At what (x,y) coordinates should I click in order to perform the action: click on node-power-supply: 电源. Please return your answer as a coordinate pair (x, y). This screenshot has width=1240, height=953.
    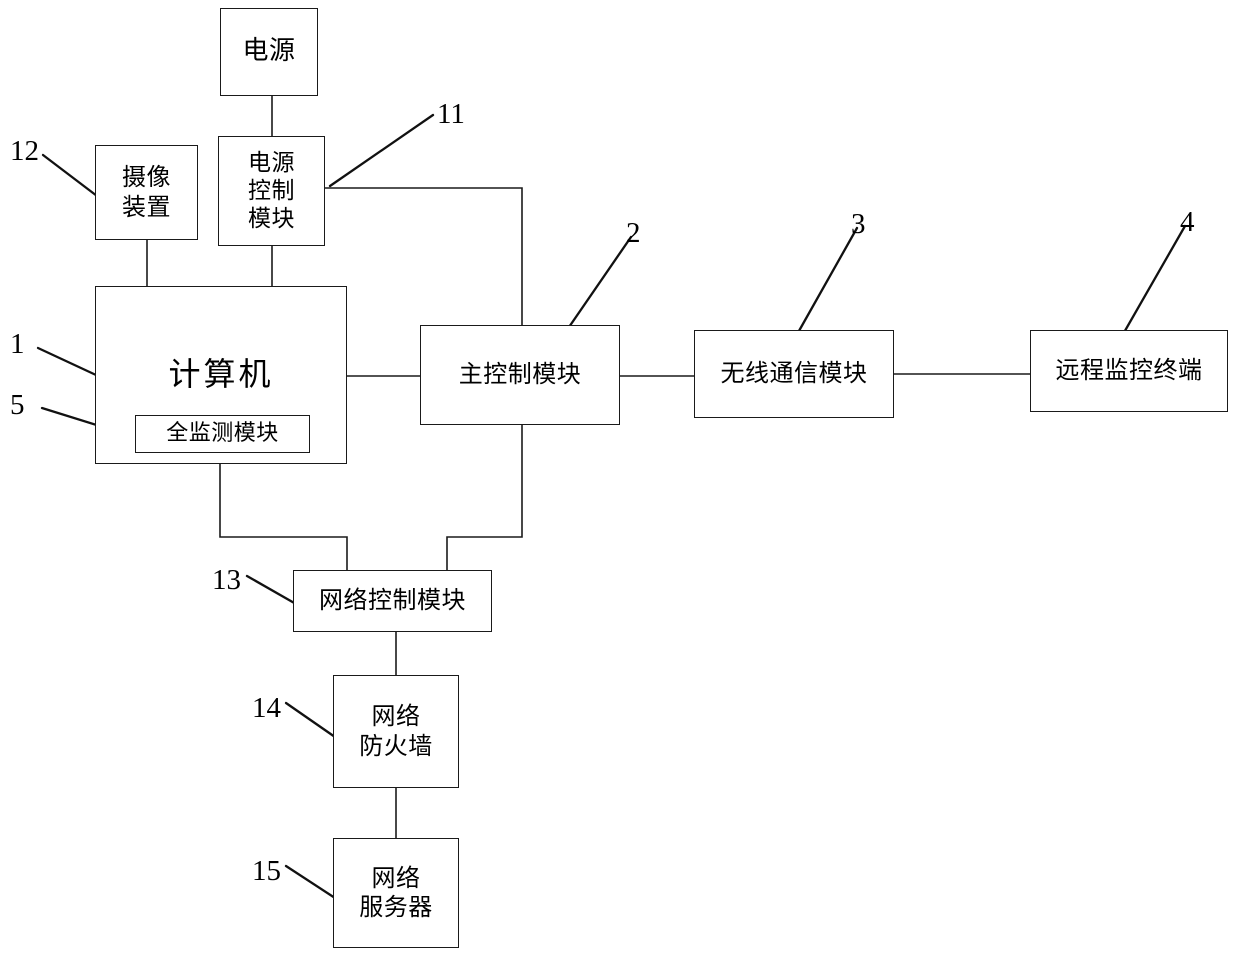
    Looking at the image, I should click on (269, 52).